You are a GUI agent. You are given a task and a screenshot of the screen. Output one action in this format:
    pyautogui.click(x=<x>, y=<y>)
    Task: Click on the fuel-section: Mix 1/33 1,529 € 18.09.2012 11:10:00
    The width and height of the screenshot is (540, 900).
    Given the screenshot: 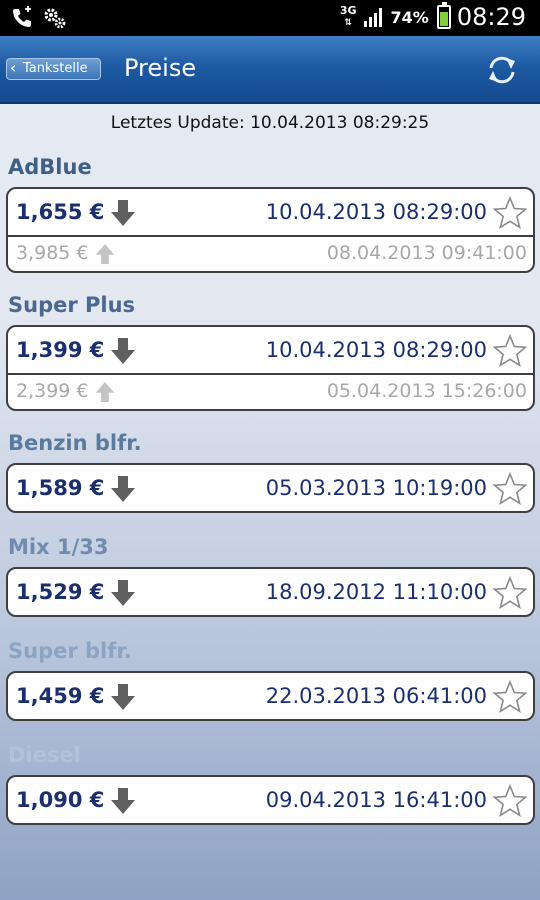 What is the action you would take?
    pyautogui.click(x=270, y=574)
    